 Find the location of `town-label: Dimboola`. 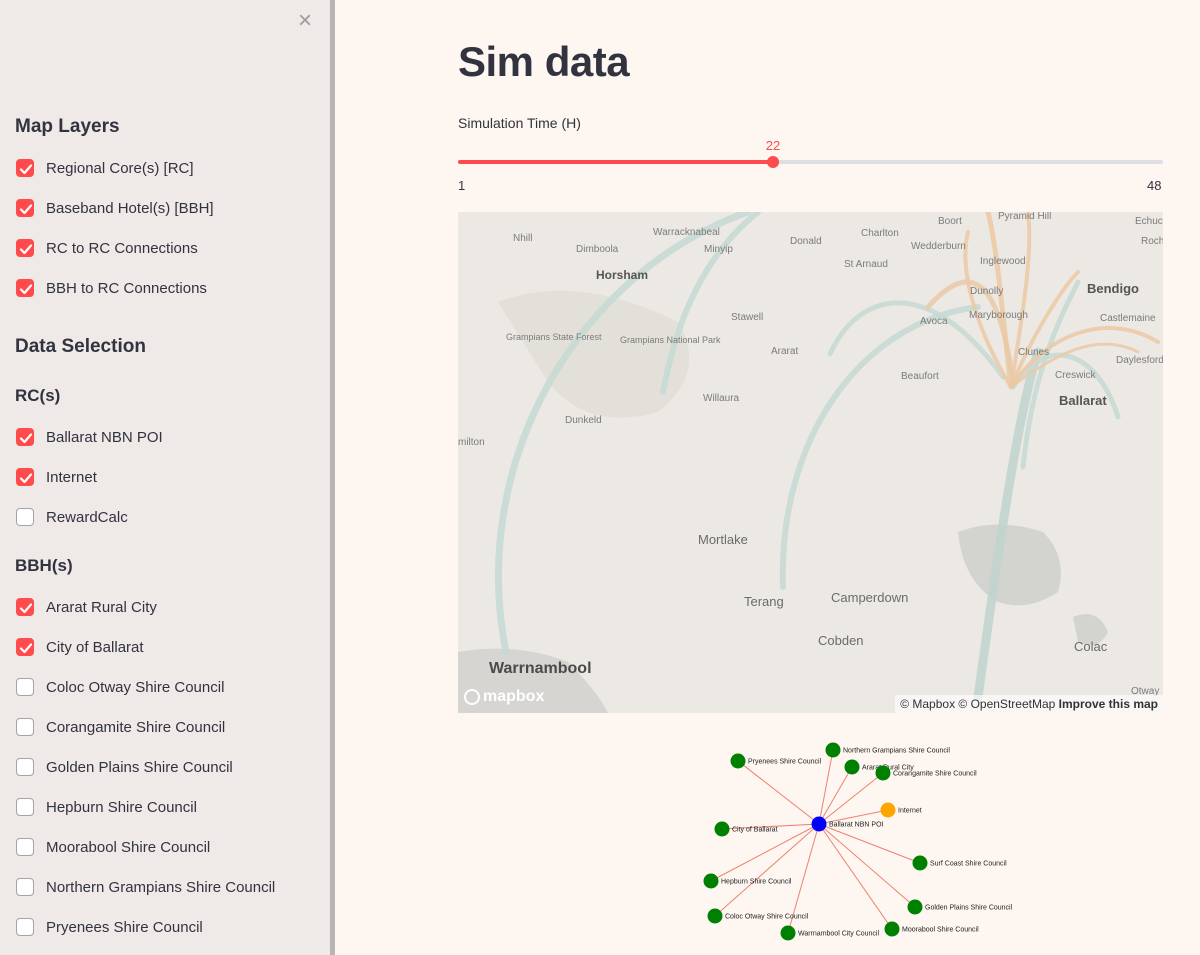

town-label: Dimboola is located at coordinates (597, 249).